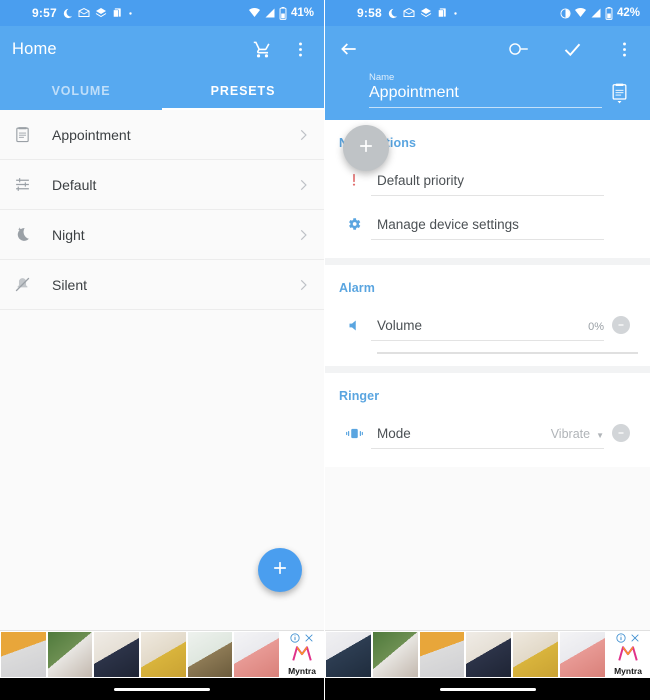 This screenshot has height=700, width=650. I want to click on right-app-bar: Name Appointment, so click(487, 73).